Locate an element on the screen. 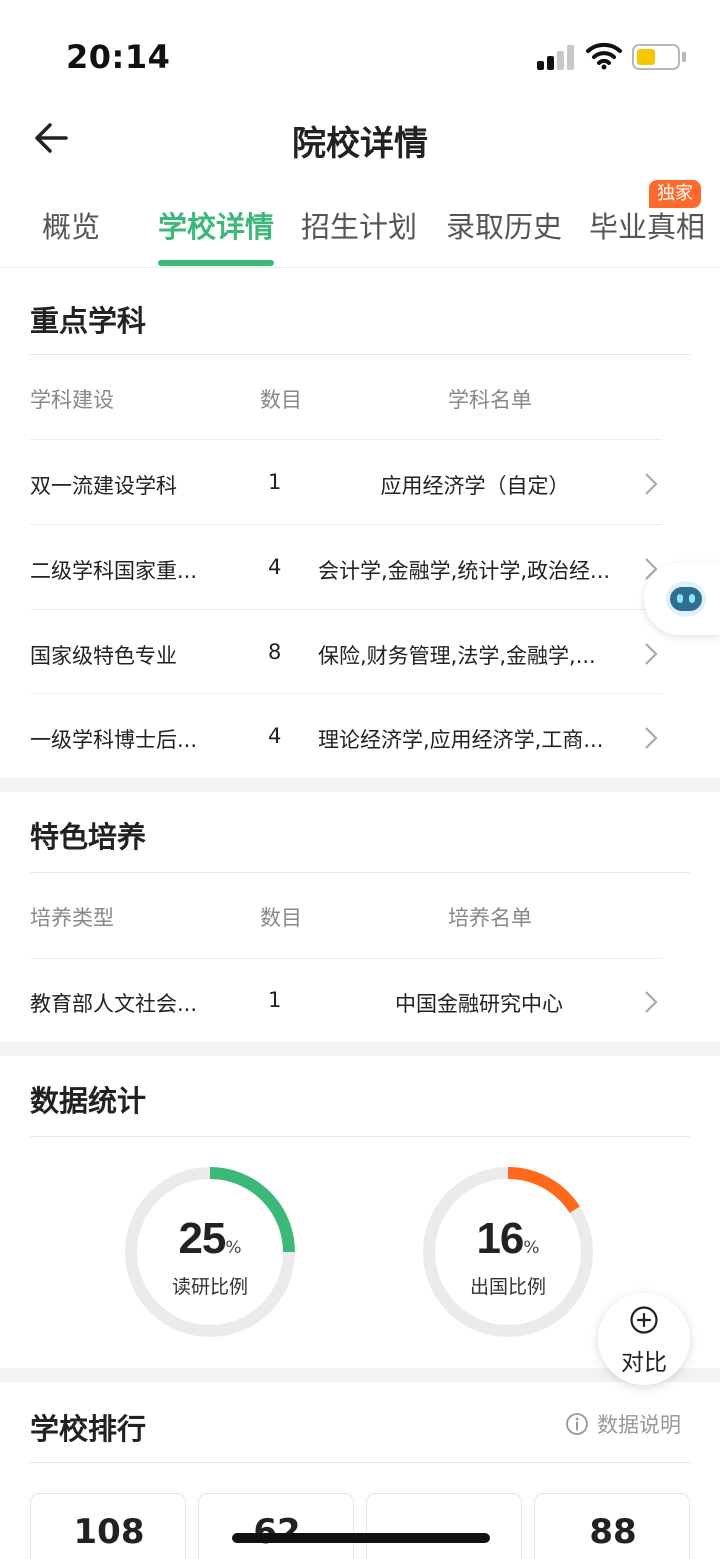 The height and width of the screenshot is (1559, 720). tab-bar: 概览 学校详情 招生计划 录取历史 毕业真相 独家 is located at coordinates (360, 224).